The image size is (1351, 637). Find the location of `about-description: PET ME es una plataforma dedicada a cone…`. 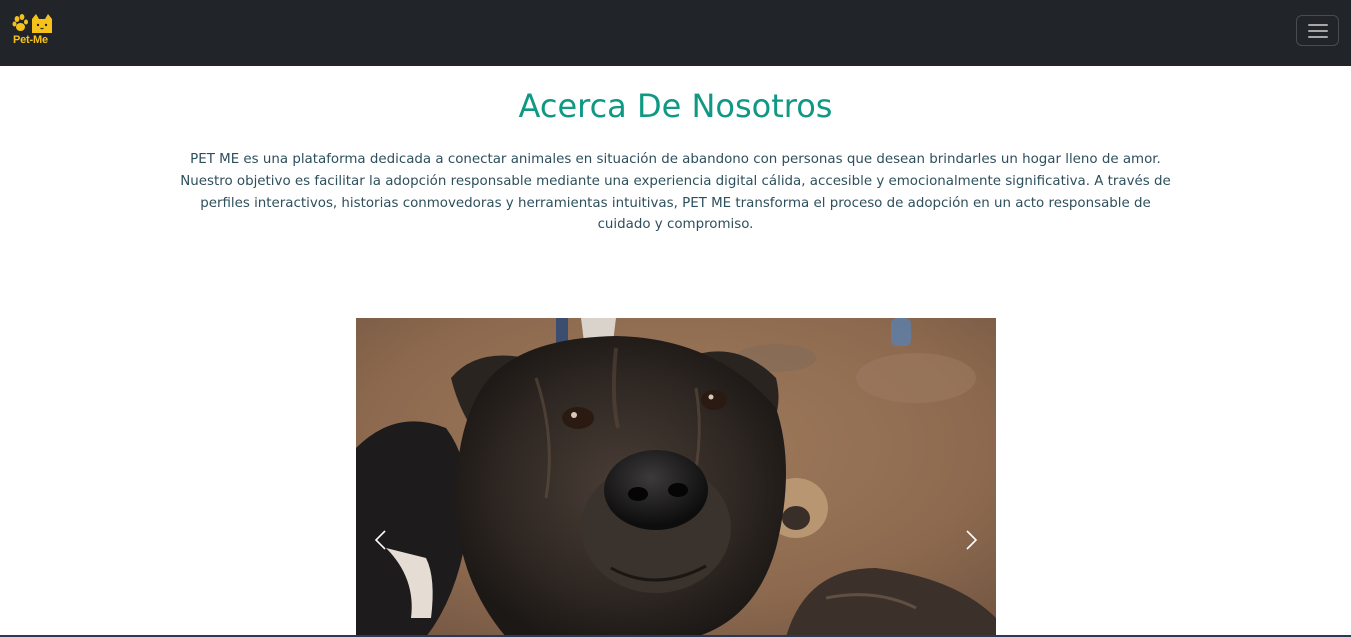

about-description: PET ME es una plataforma dedicada a cone… is located at coordinates (675, 192).